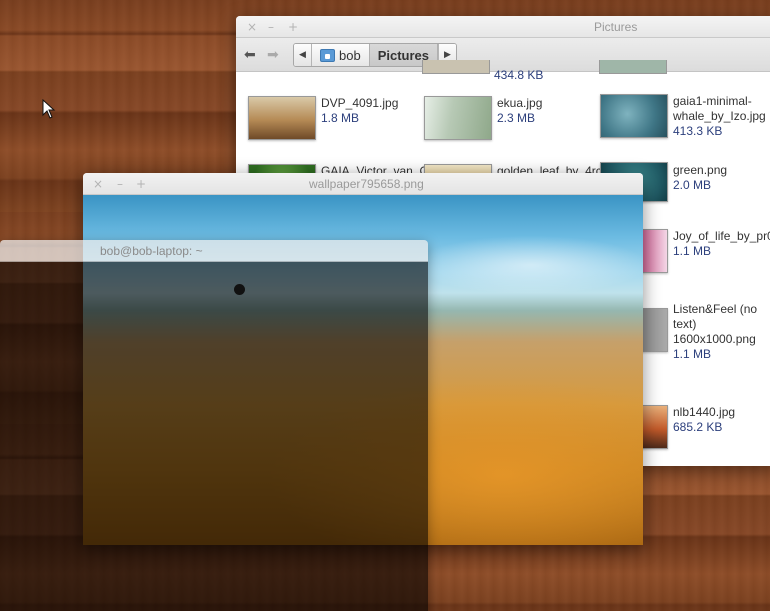 This screenshot has width=770, height=611. What do you see at coordinates (350, 55) in the screenshot?
I see `breadcrumb-label: bob` at bounding box center [350, 55].